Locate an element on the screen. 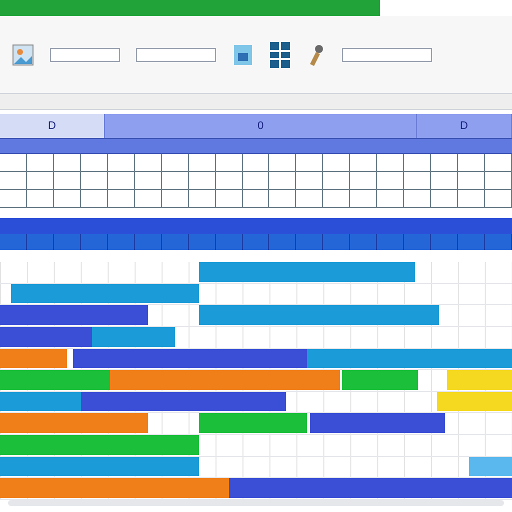 The height and width of the screenshot is (512, 512). picture-icon is located at coordinates (23, 55).